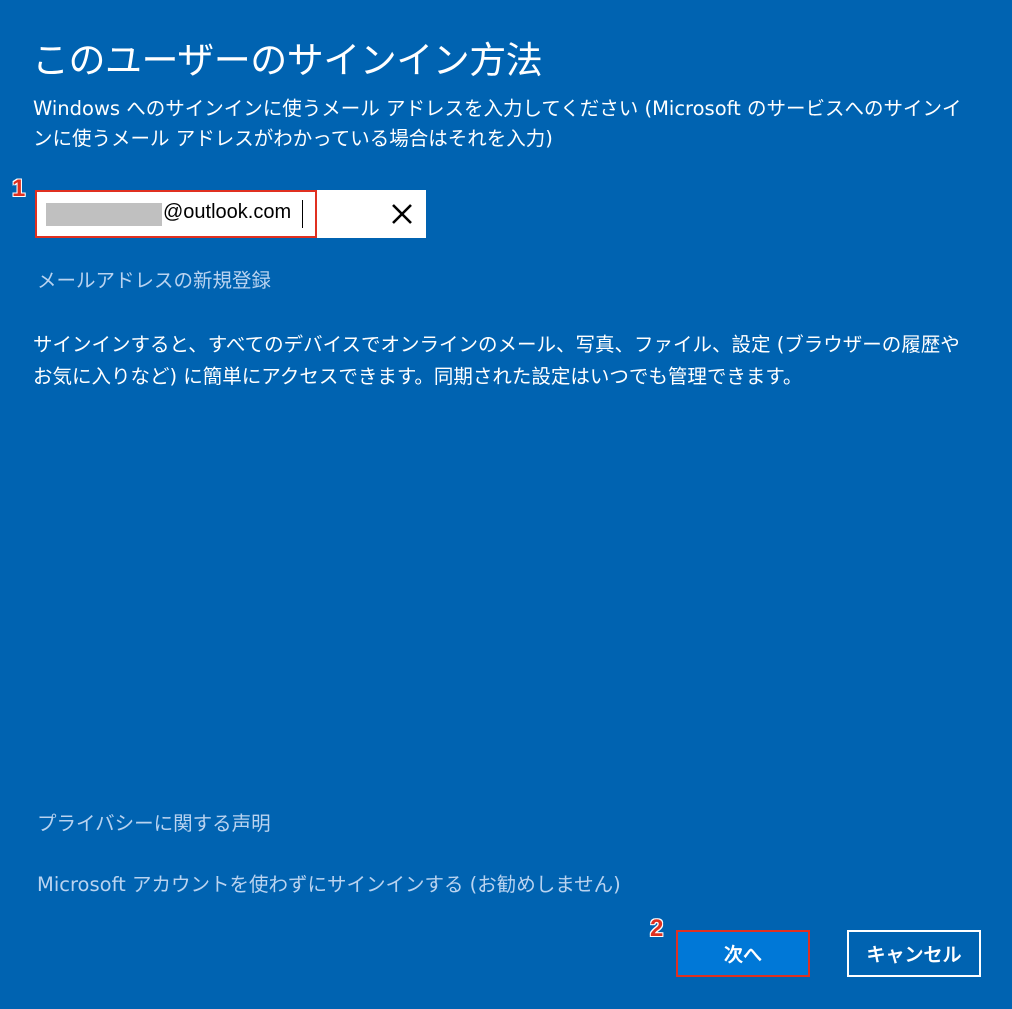 The width and height of the screenshot is (1012, 1009). I want to click on close-icon, so click(402, 214).